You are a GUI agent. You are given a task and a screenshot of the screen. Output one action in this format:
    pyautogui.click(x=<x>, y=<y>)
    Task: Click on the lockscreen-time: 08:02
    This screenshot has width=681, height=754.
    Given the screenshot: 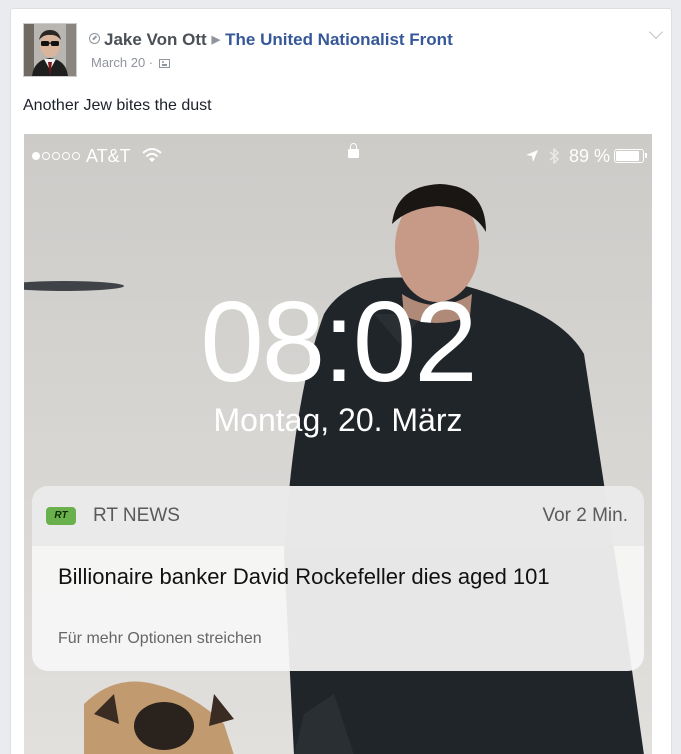 What is the action you would take?
    pyautogui.click(x=338, y=342)
    